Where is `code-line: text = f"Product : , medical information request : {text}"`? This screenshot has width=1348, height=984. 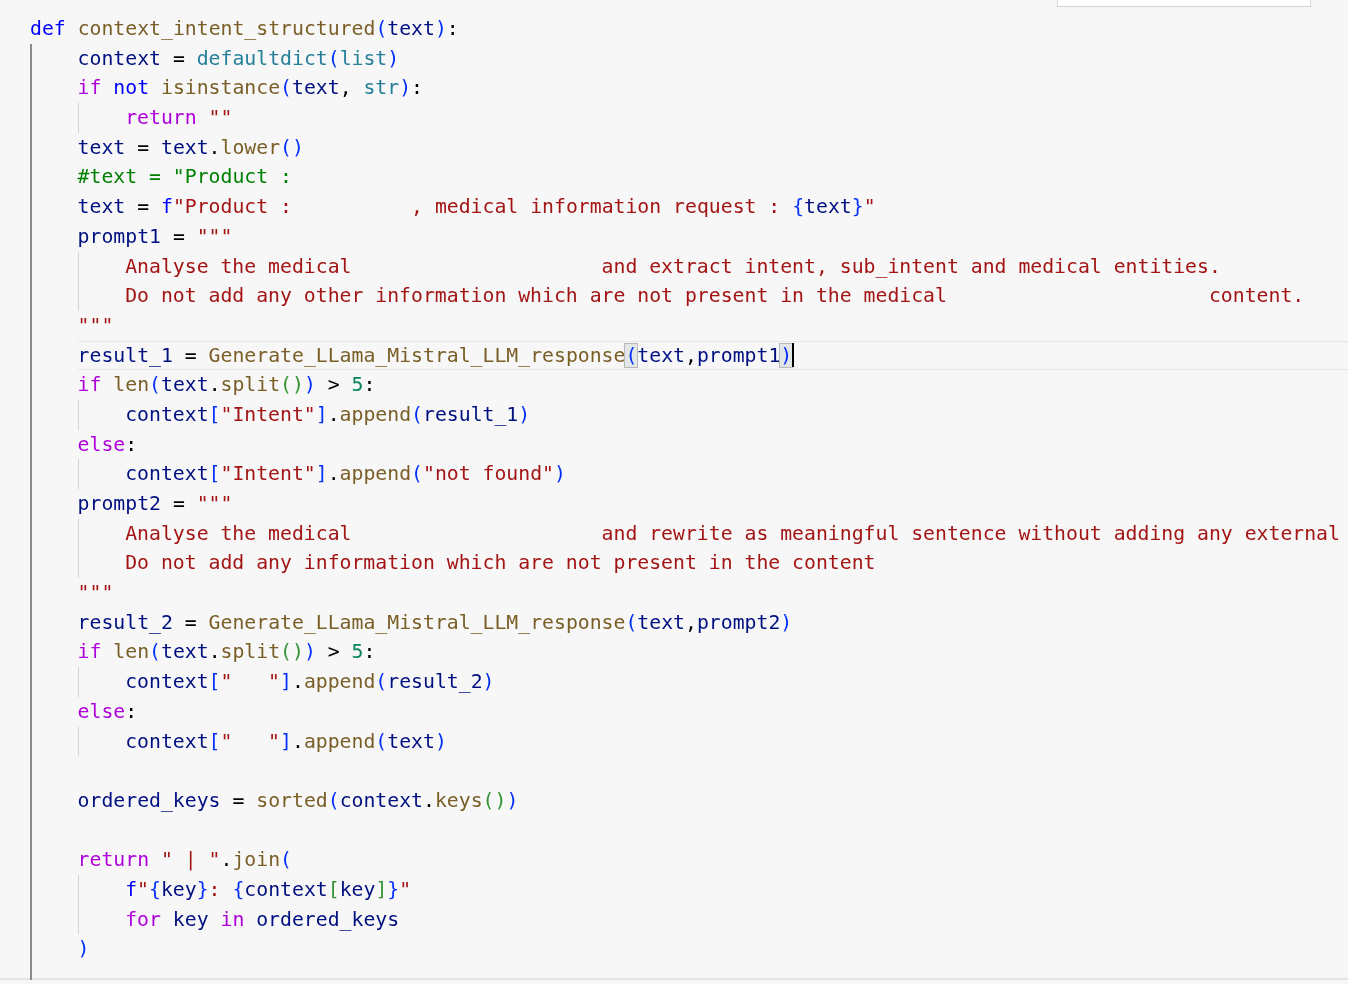
code-line: text = f"Product : , medical information request : {text}" is located at coordinates (476, 207).